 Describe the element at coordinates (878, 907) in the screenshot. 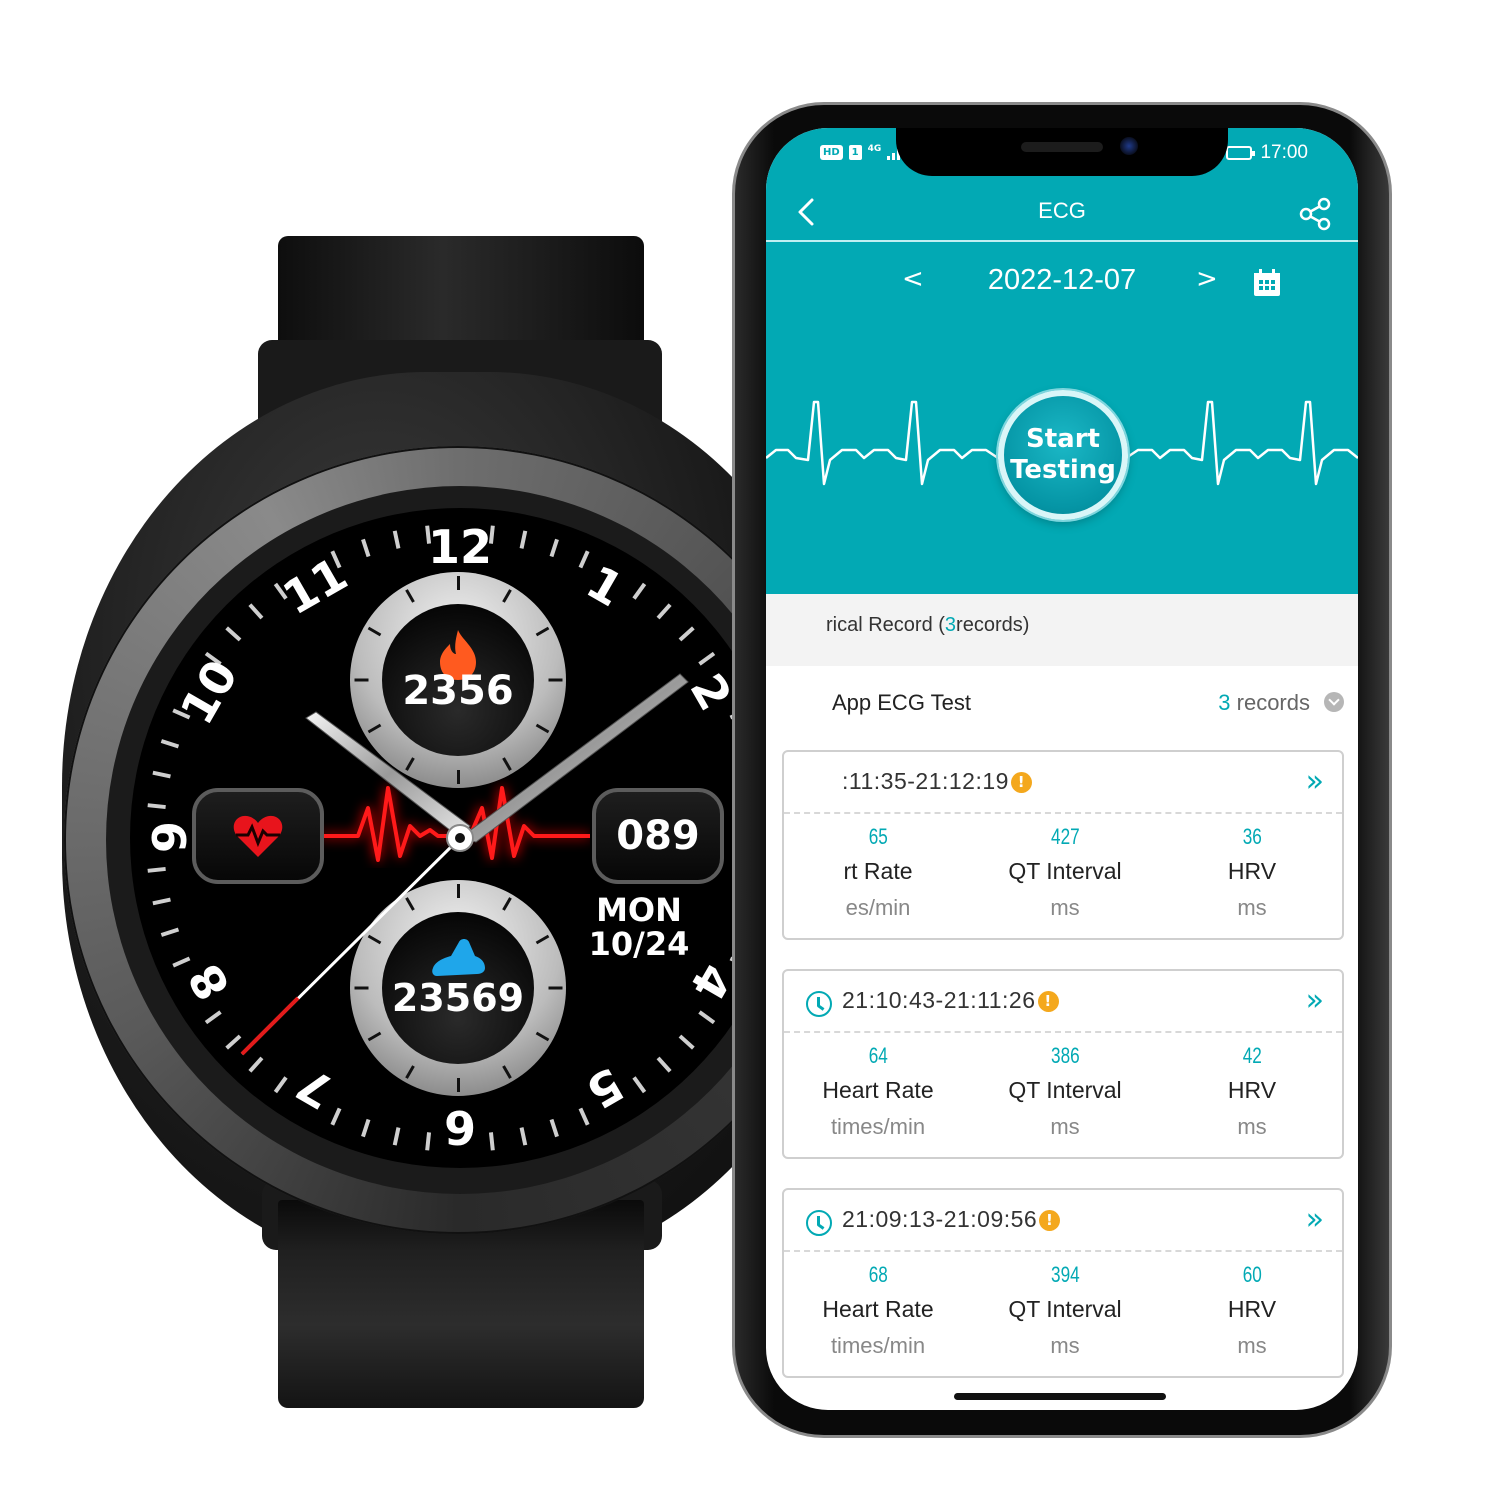

I see `metric-unit: es/min` at that location.